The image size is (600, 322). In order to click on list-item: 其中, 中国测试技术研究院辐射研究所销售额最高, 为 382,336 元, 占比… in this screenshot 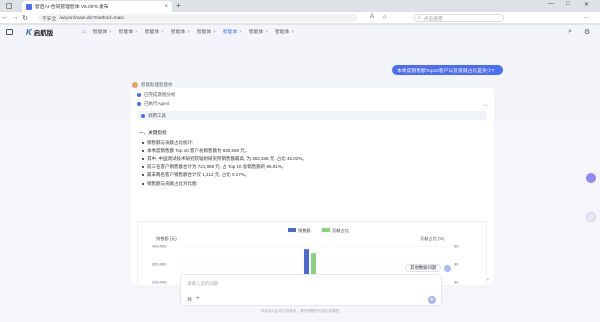, I will do `click(311, 159)`.